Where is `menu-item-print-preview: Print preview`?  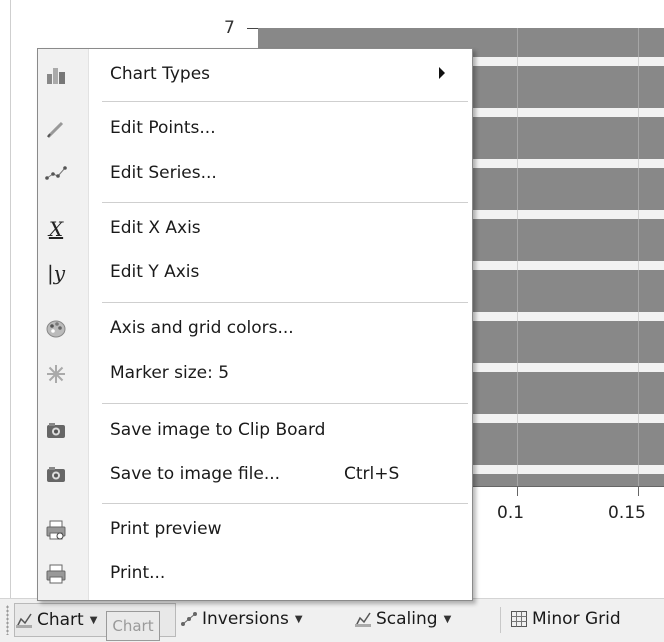
menu-item-print-preview: Print preview is located at coordinates (255, 530).